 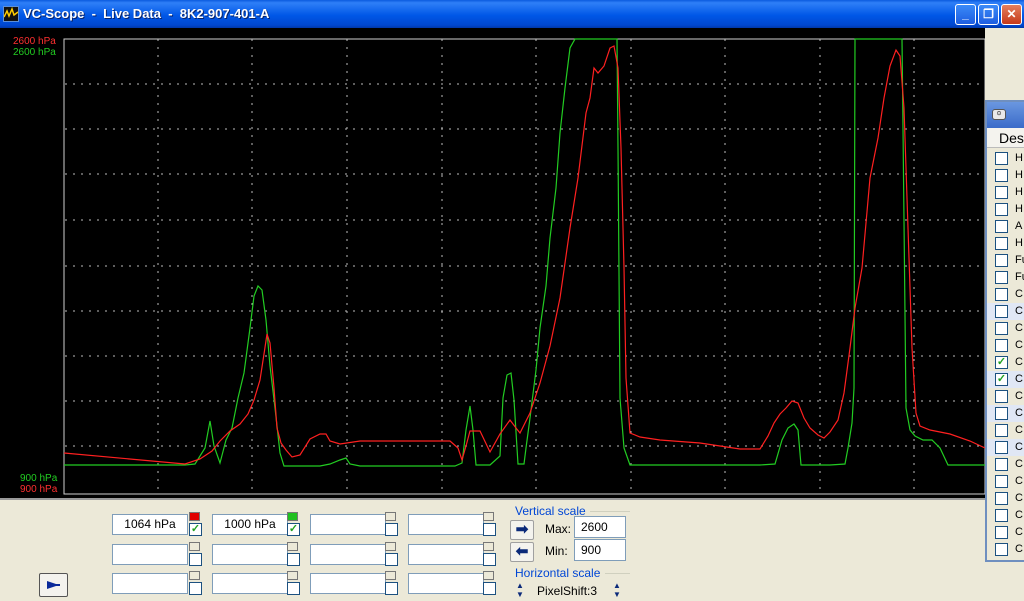 I want to click on channel-7-checkbox, so click(x=391, y=559).